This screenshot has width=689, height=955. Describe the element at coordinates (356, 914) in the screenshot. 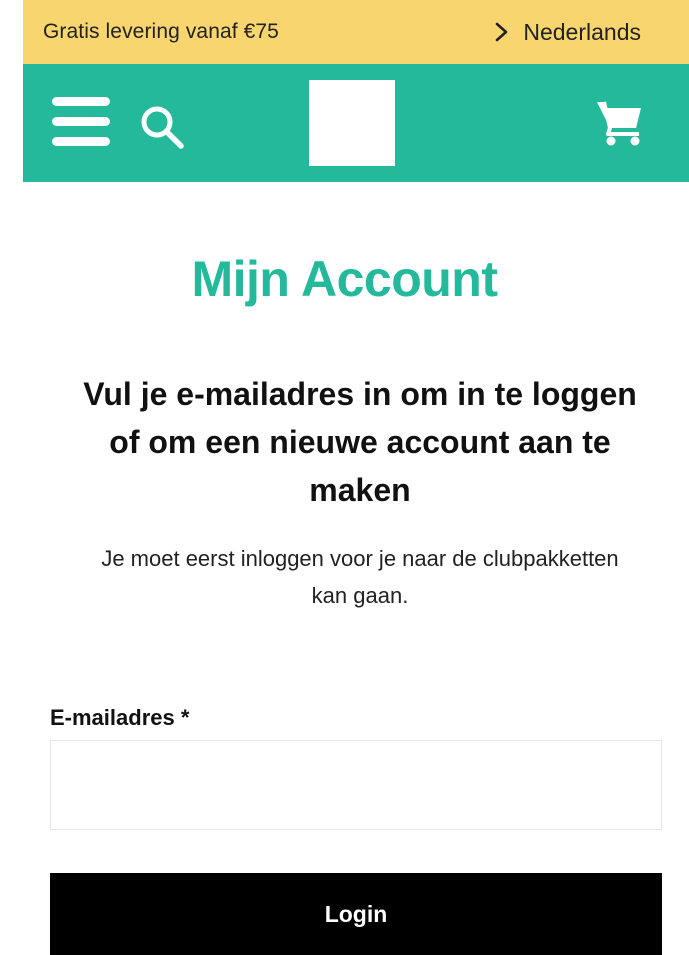

I see `login-button: Login` at that location.